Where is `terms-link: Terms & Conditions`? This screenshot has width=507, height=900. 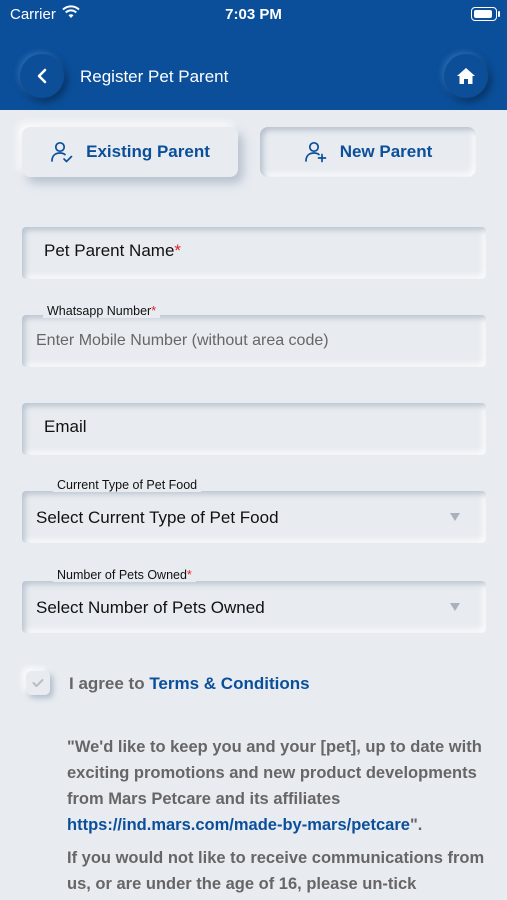
terms-link: Terms & Conditions is located at coordinates (229, 683).